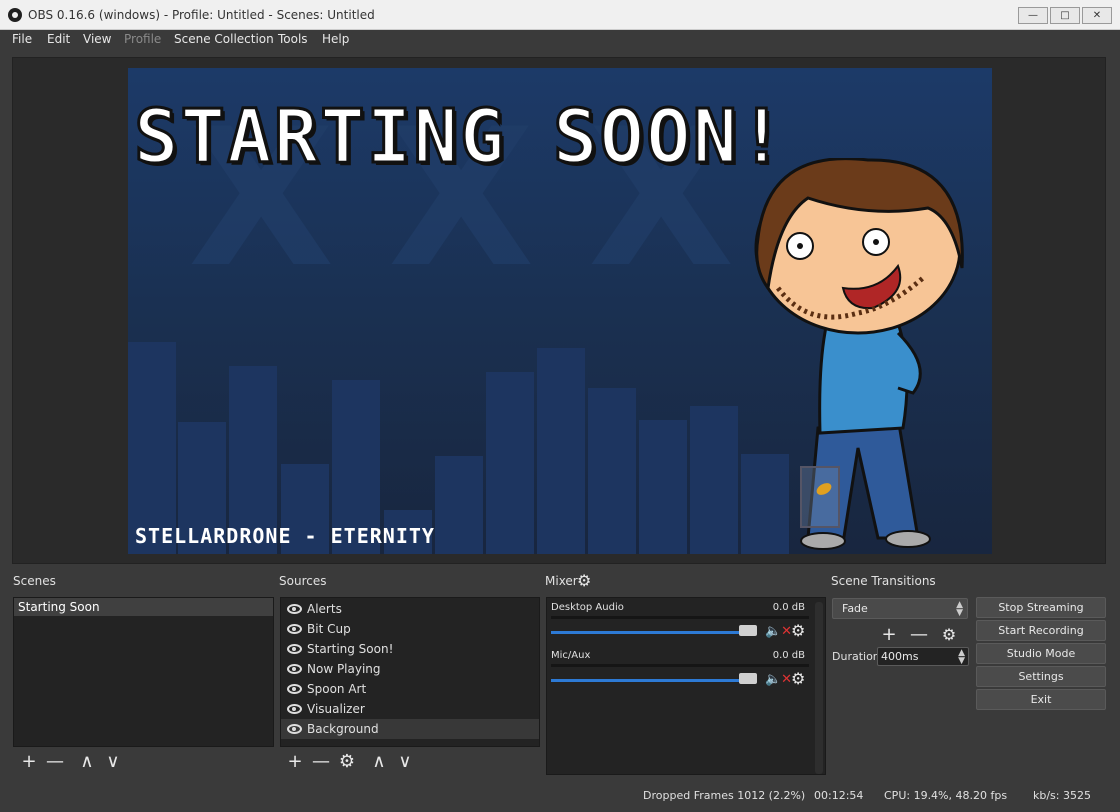 This screenshot has width=1120, height=812. Describe the element at coordinates (22, 39) in the screenshot. I see `menu-file: File` at that location.